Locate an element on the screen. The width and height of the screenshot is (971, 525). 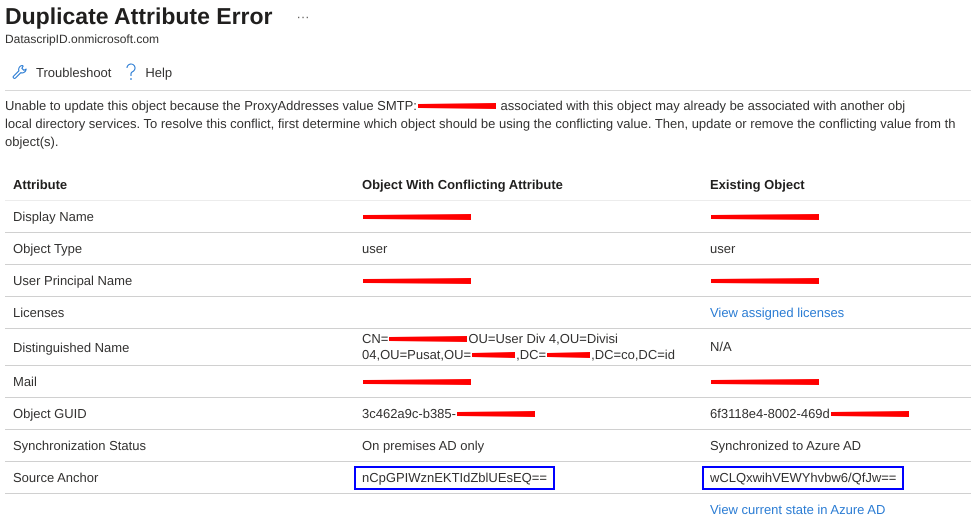
anchor-value: nCpGPIWznEKTIdZblUEsEQ== is located at coordinates (454, 478).